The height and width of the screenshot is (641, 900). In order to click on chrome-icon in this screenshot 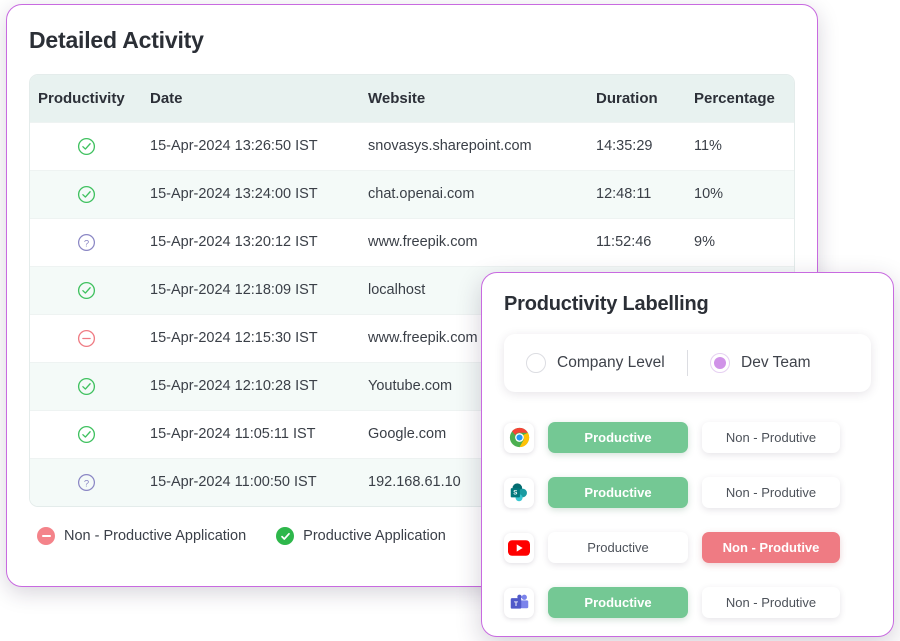, I will do `click(519, 437)`.